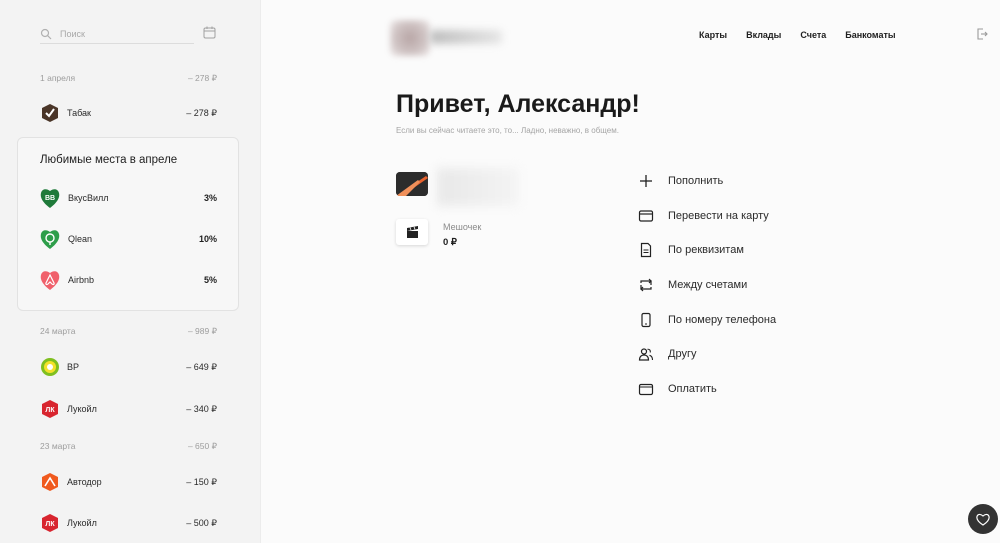  I want to click on bank-card-thumbnail, so click(412, 184).